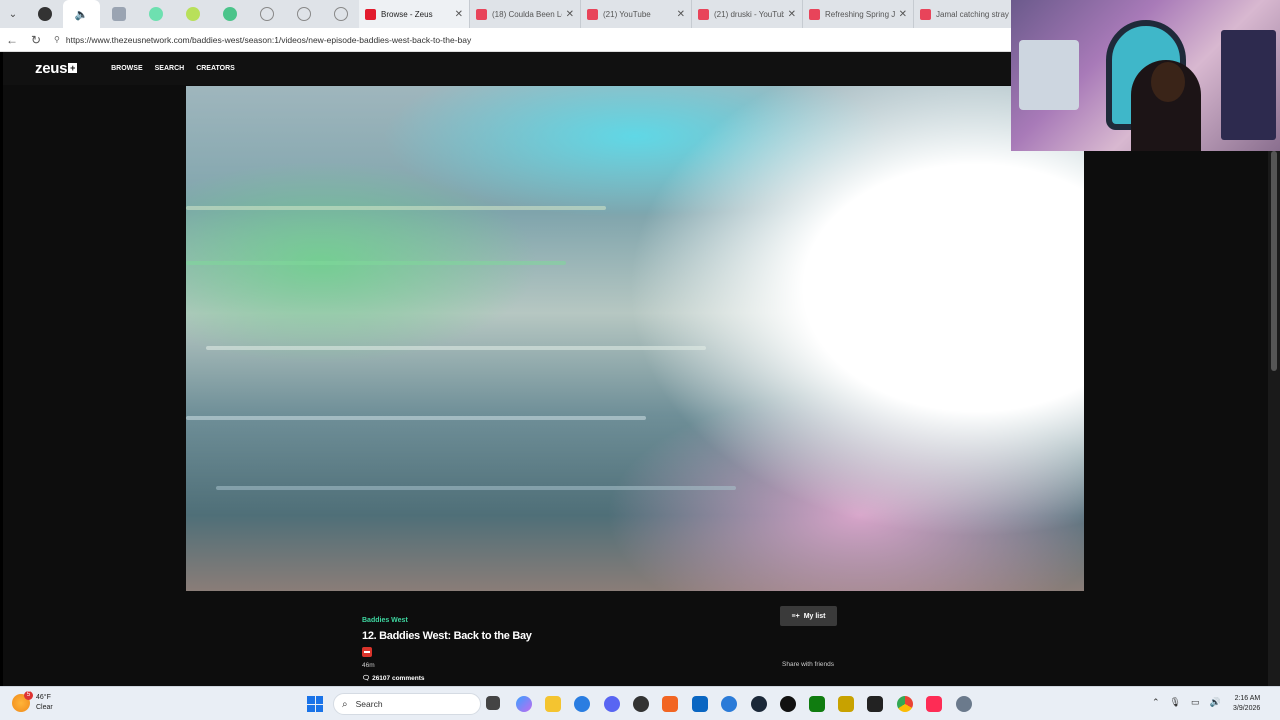  I want to click on zeus-logo: zeus +, so click(56, 68).